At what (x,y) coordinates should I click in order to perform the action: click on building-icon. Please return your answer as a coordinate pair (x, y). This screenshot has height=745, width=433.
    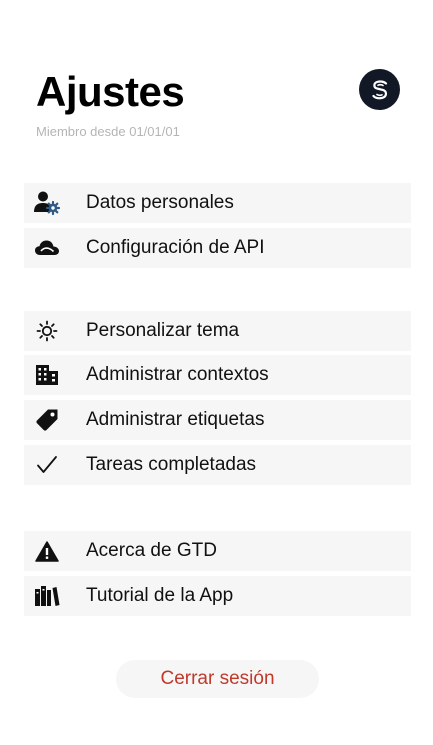
    Looking at the image, I should click on (47, 375).